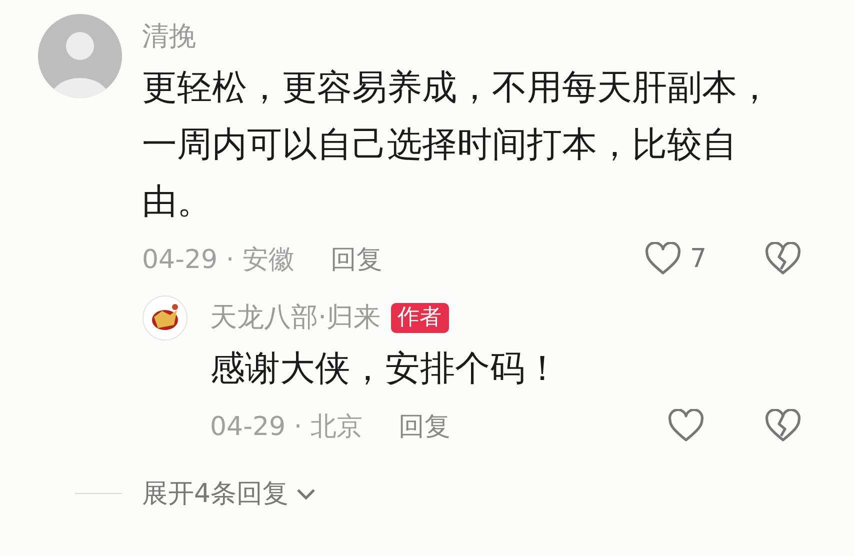  What do you see at coordinates (169, 37) in the screenshot?
I see `commenter-name: 清挽` at bounding box center [169, 37].